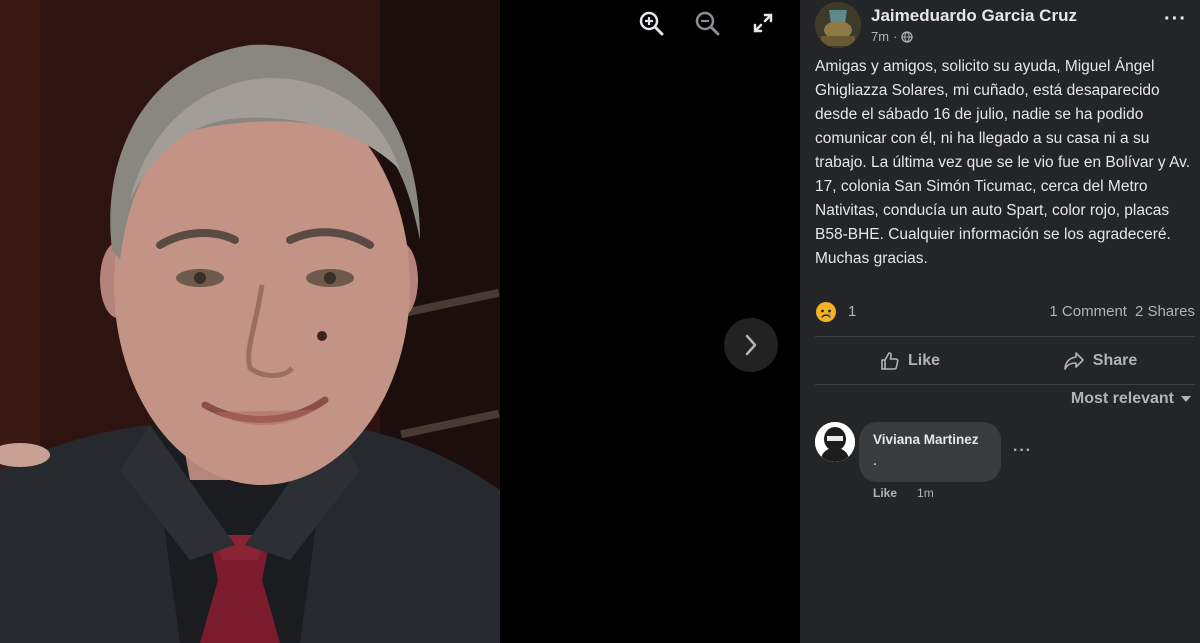 The height and width of the screenshot is (643, 1200). I want to click on share-button: Share, so click(1100, 361).